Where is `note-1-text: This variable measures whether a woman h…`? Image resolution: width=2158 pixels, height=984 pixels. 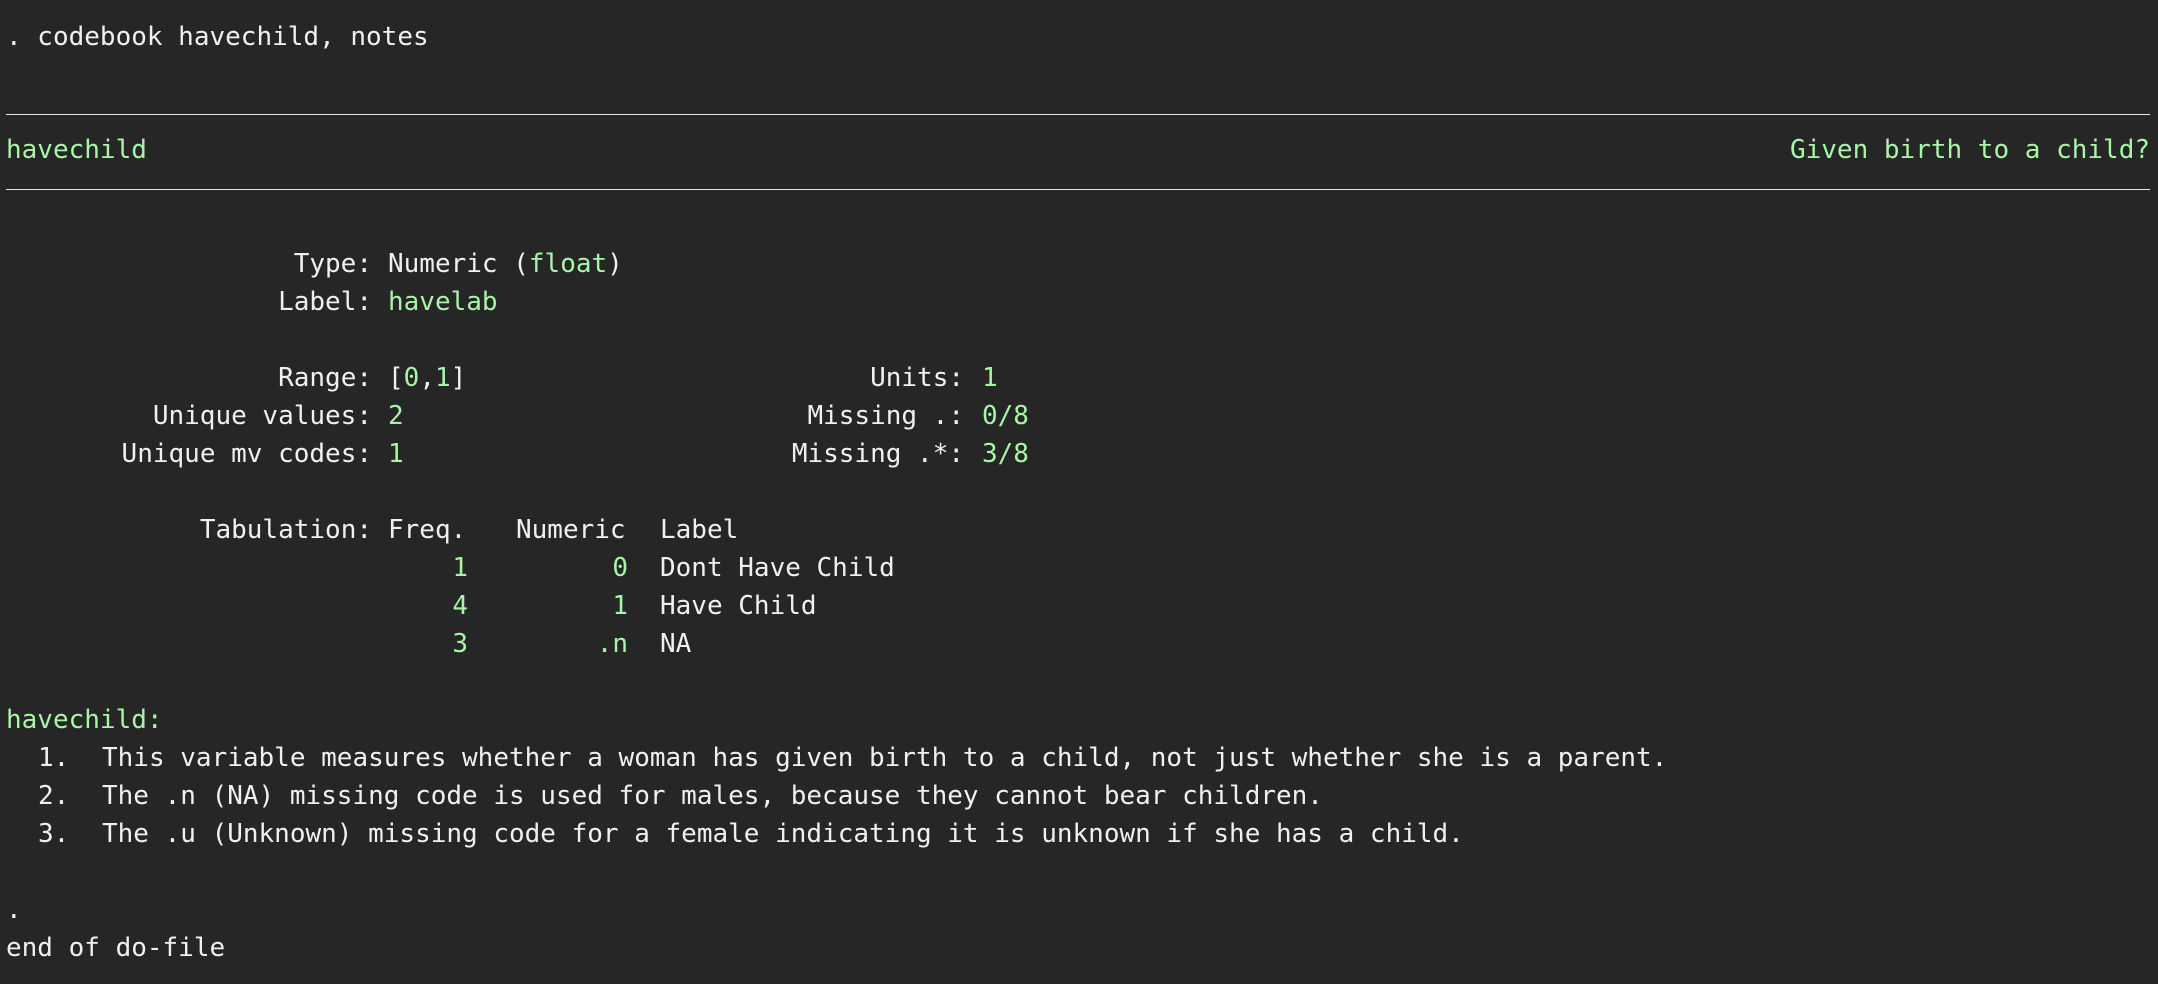
note-1-text: This variable measures whether a woman h… is located at coordinates (885, 758).